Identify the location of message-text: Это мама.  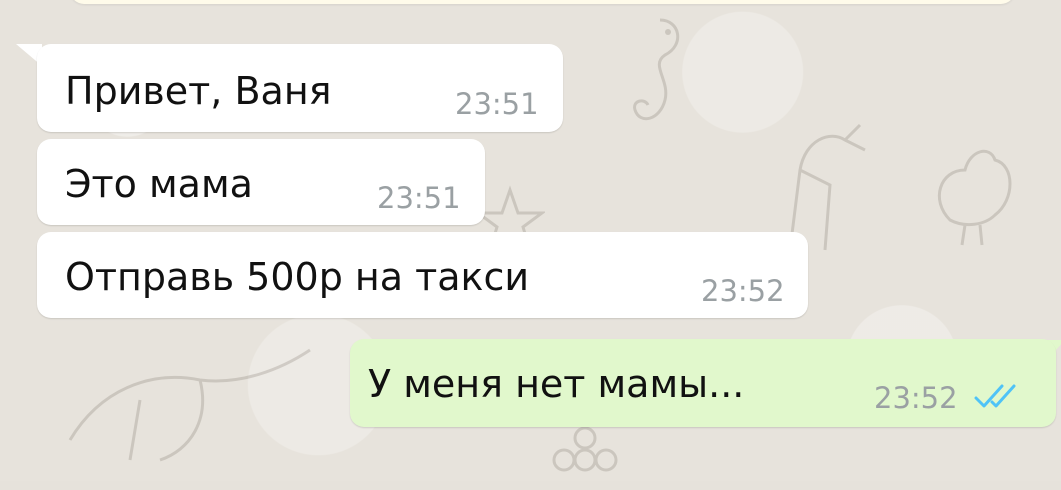
(159, 184).